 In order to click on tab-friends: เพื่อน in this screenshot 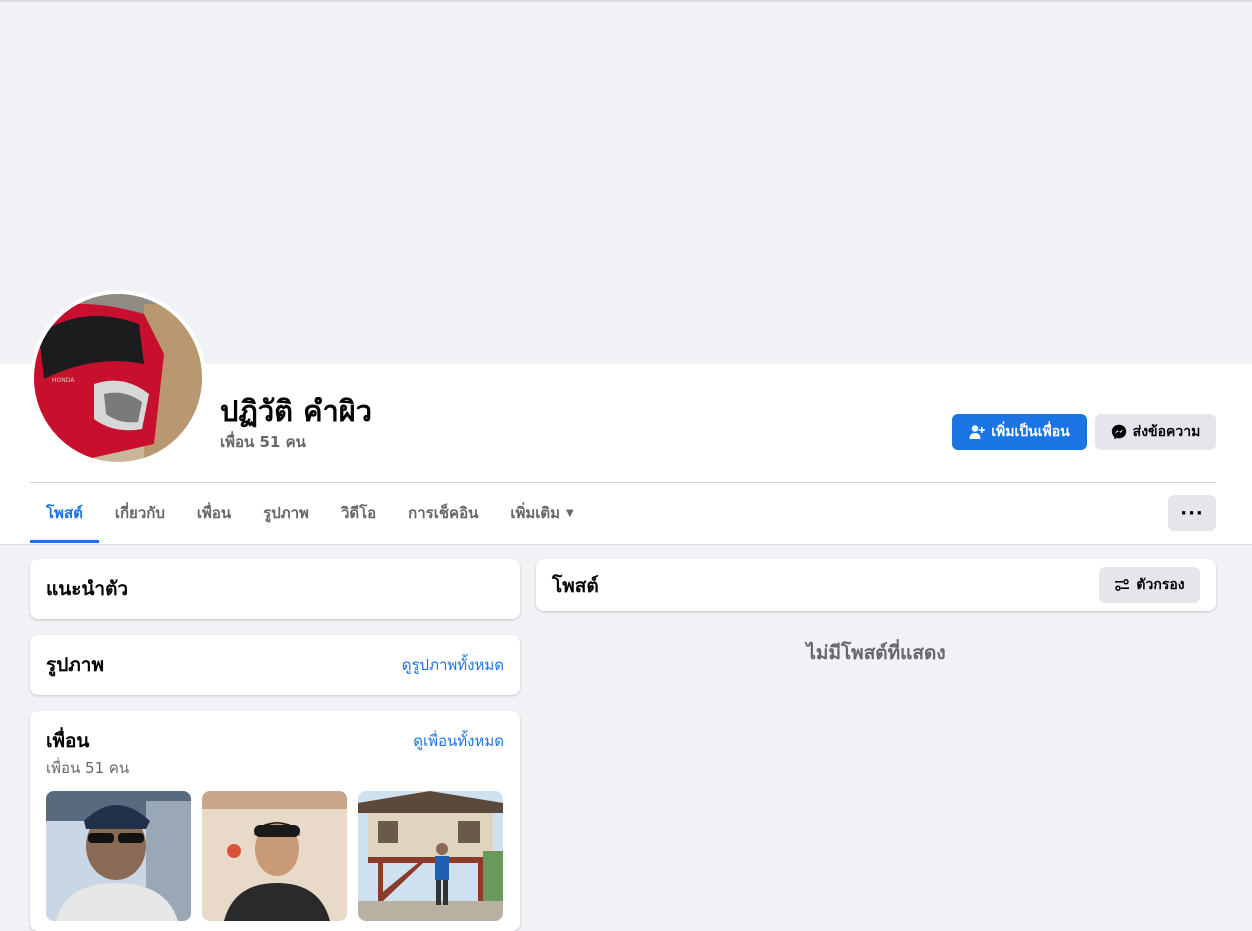, I will do `click(214, 513)`.